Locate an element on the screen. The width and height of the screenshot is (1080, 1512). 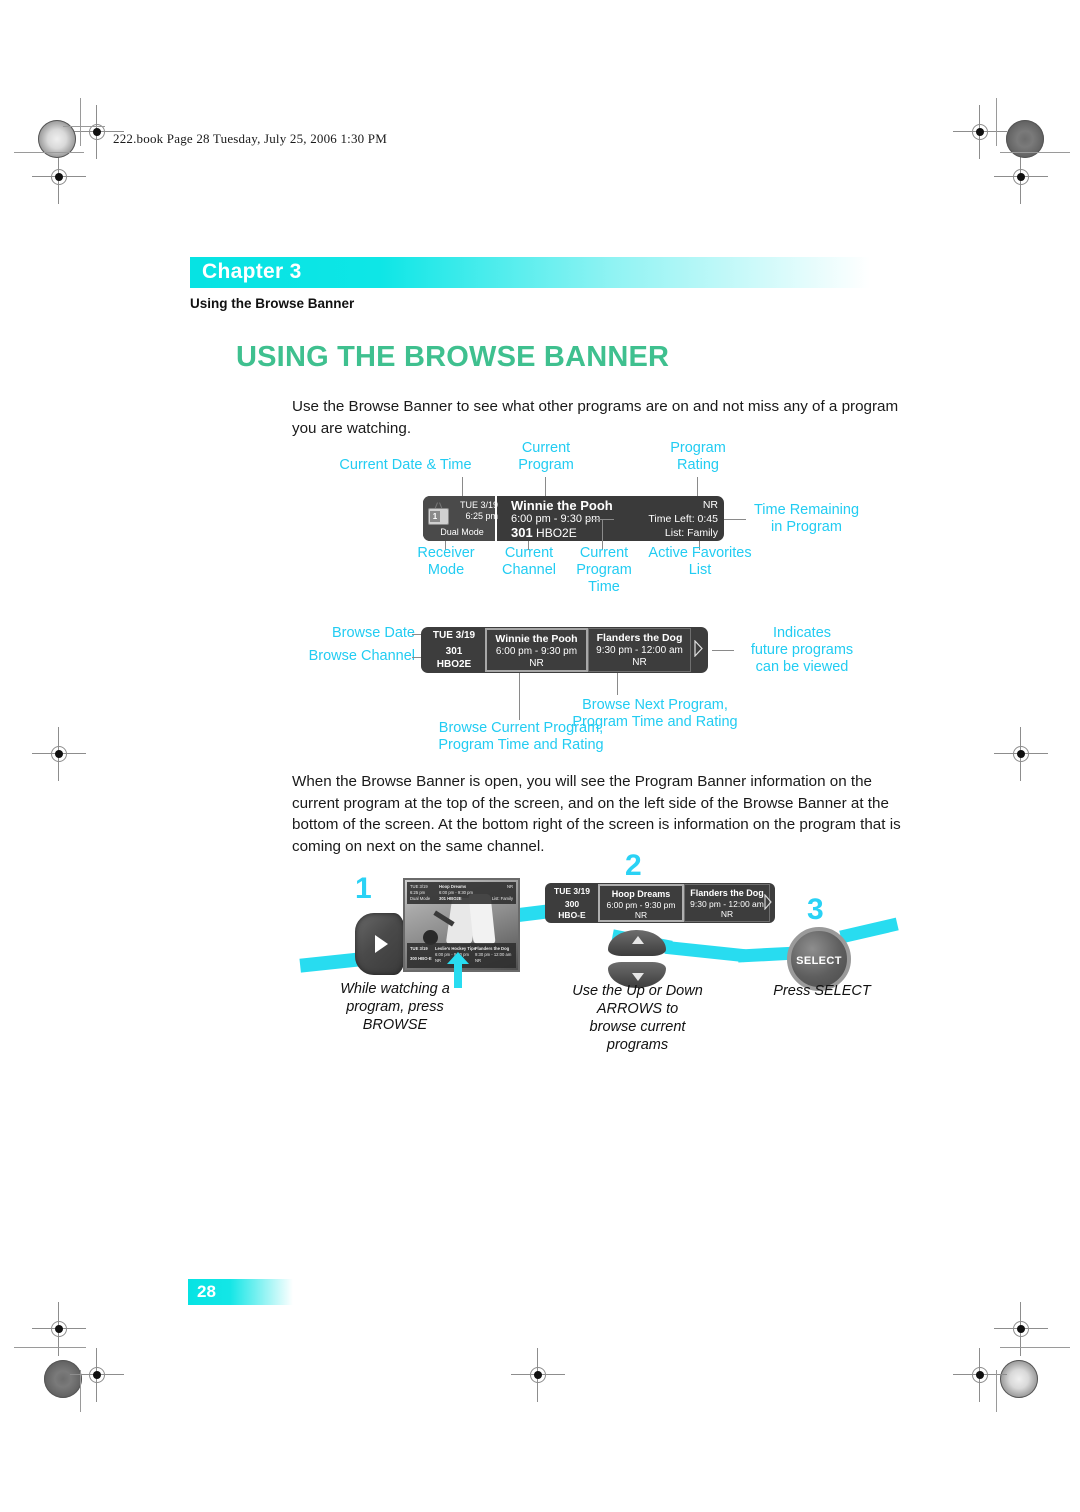
slug-rule is located at coordinates (84, 126).